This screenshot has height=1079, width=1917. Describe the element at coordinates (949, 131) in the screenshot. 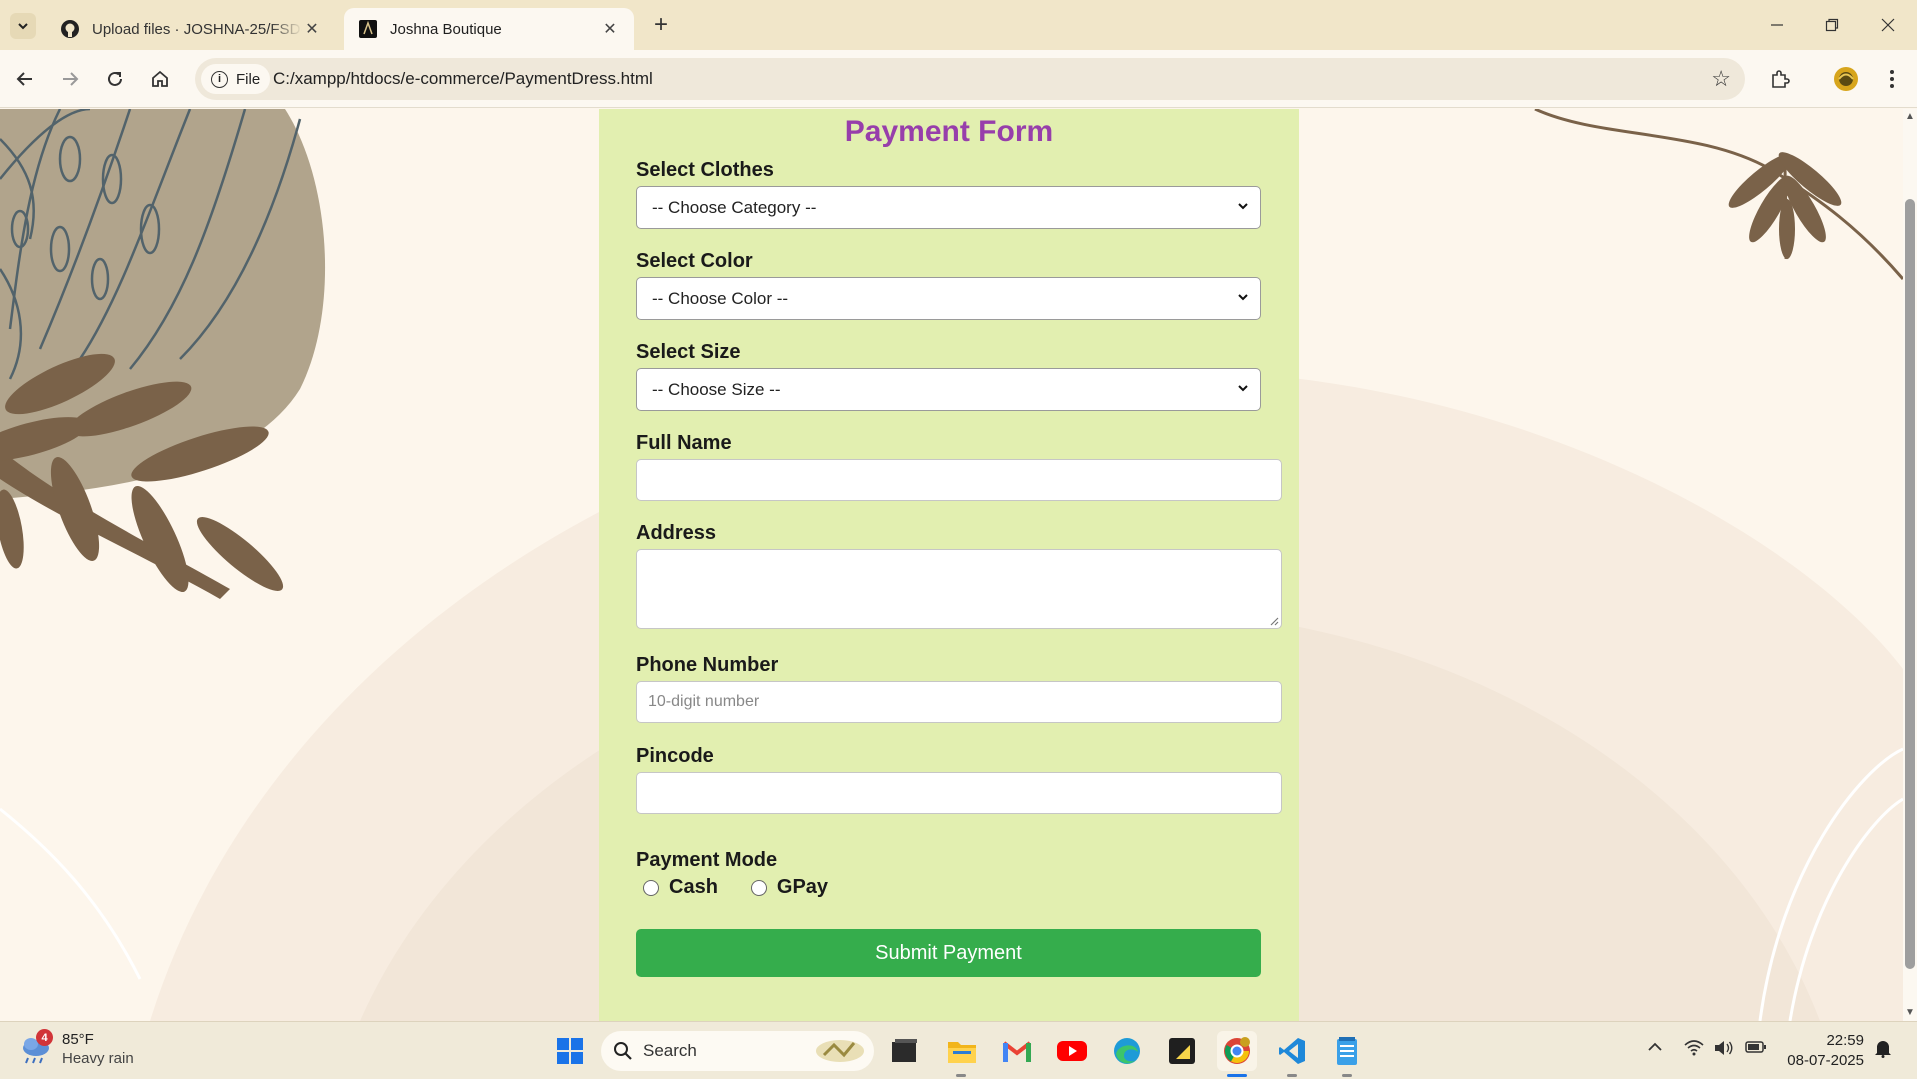

I see `page-title: Payment Form` at that location.